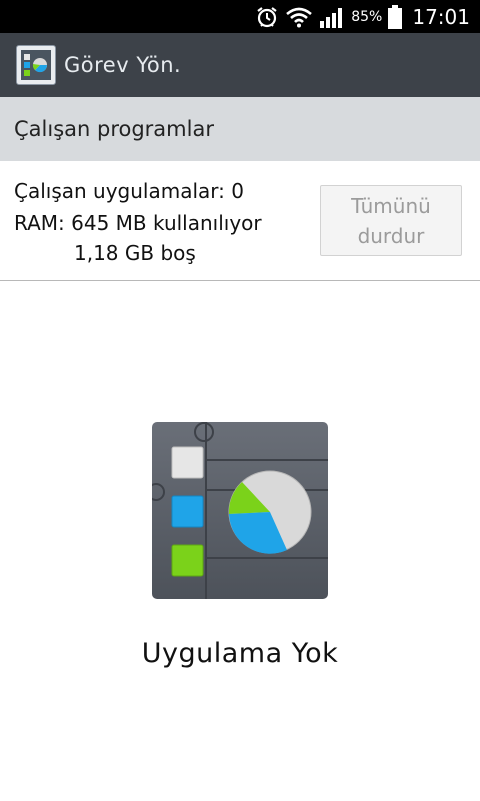 This screenshot has height=801, width=480. What do you see at coordinates (114, 129) in the screenshot?
I see `section-title: Çalışan programlar` at bounding box center [114, 129].